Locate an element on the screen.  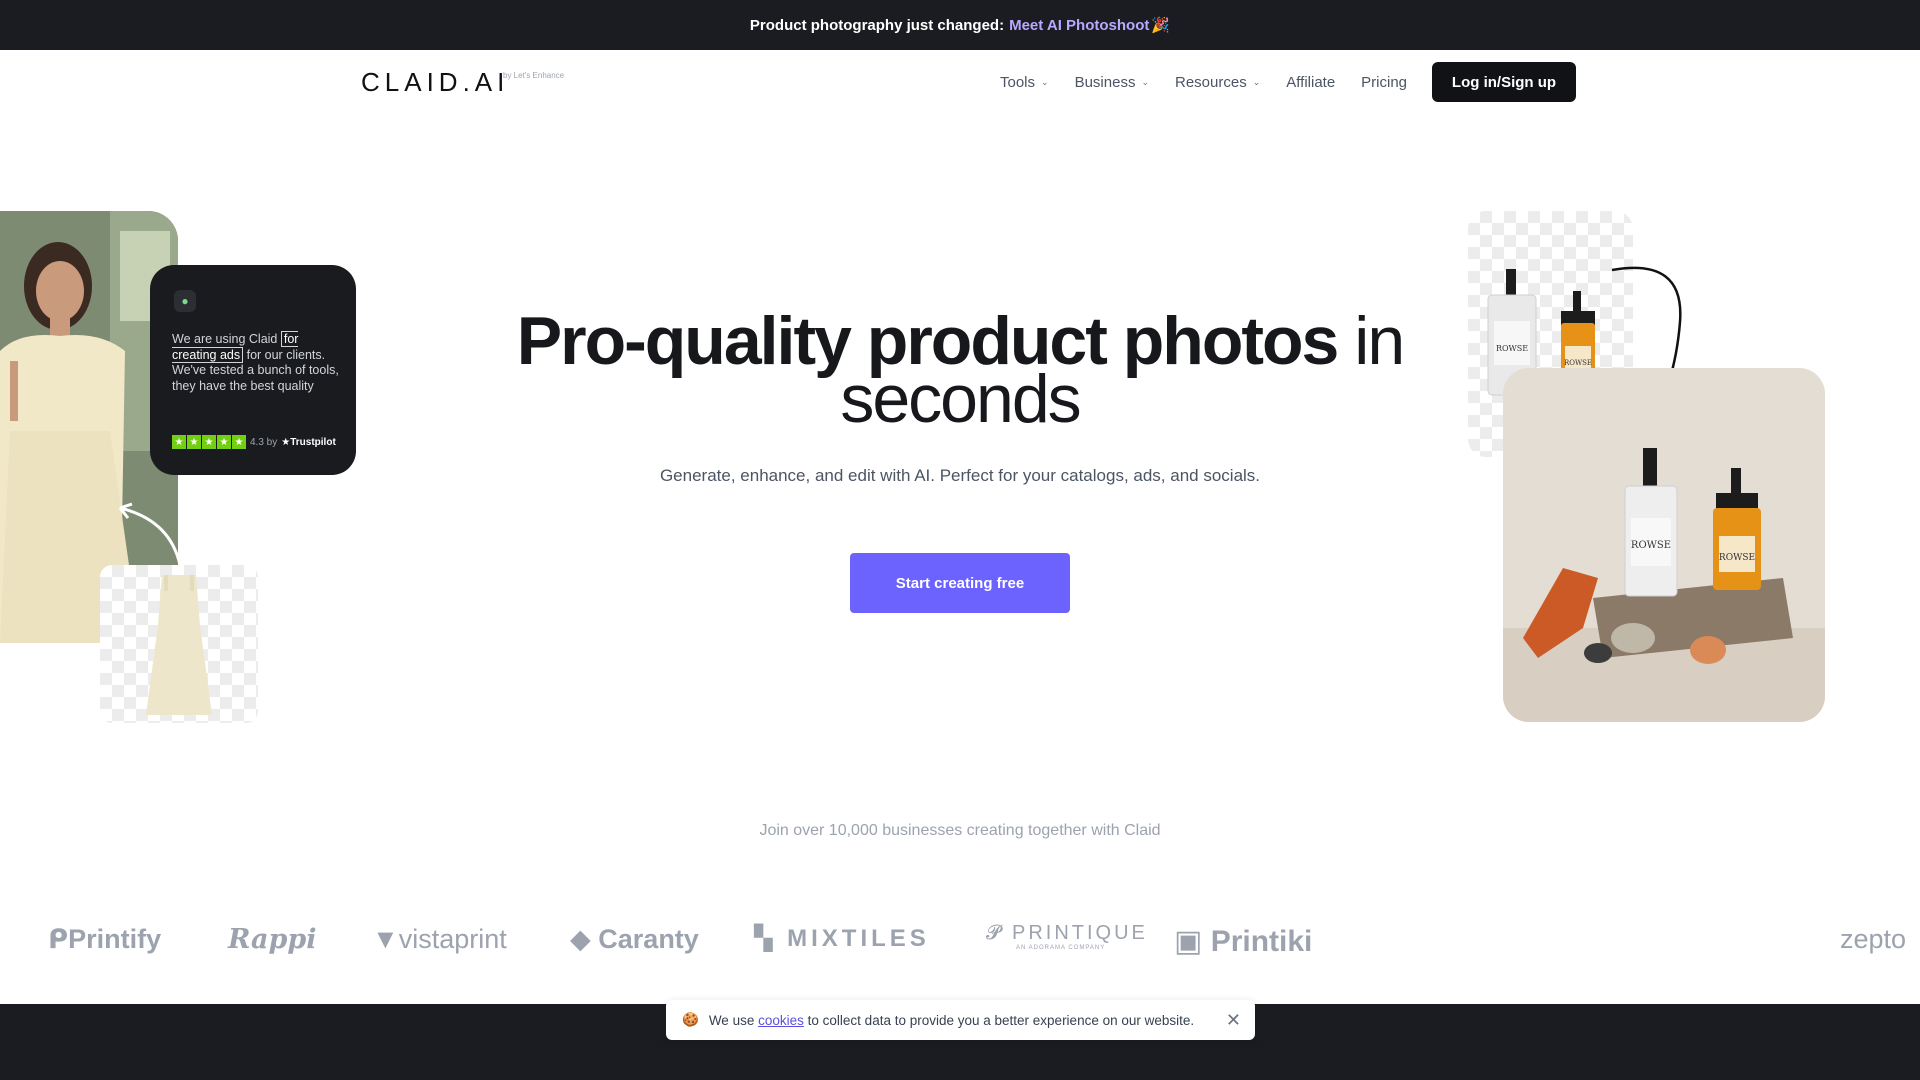
printify-icon: ᑭ is located at coordinates (58, 939).